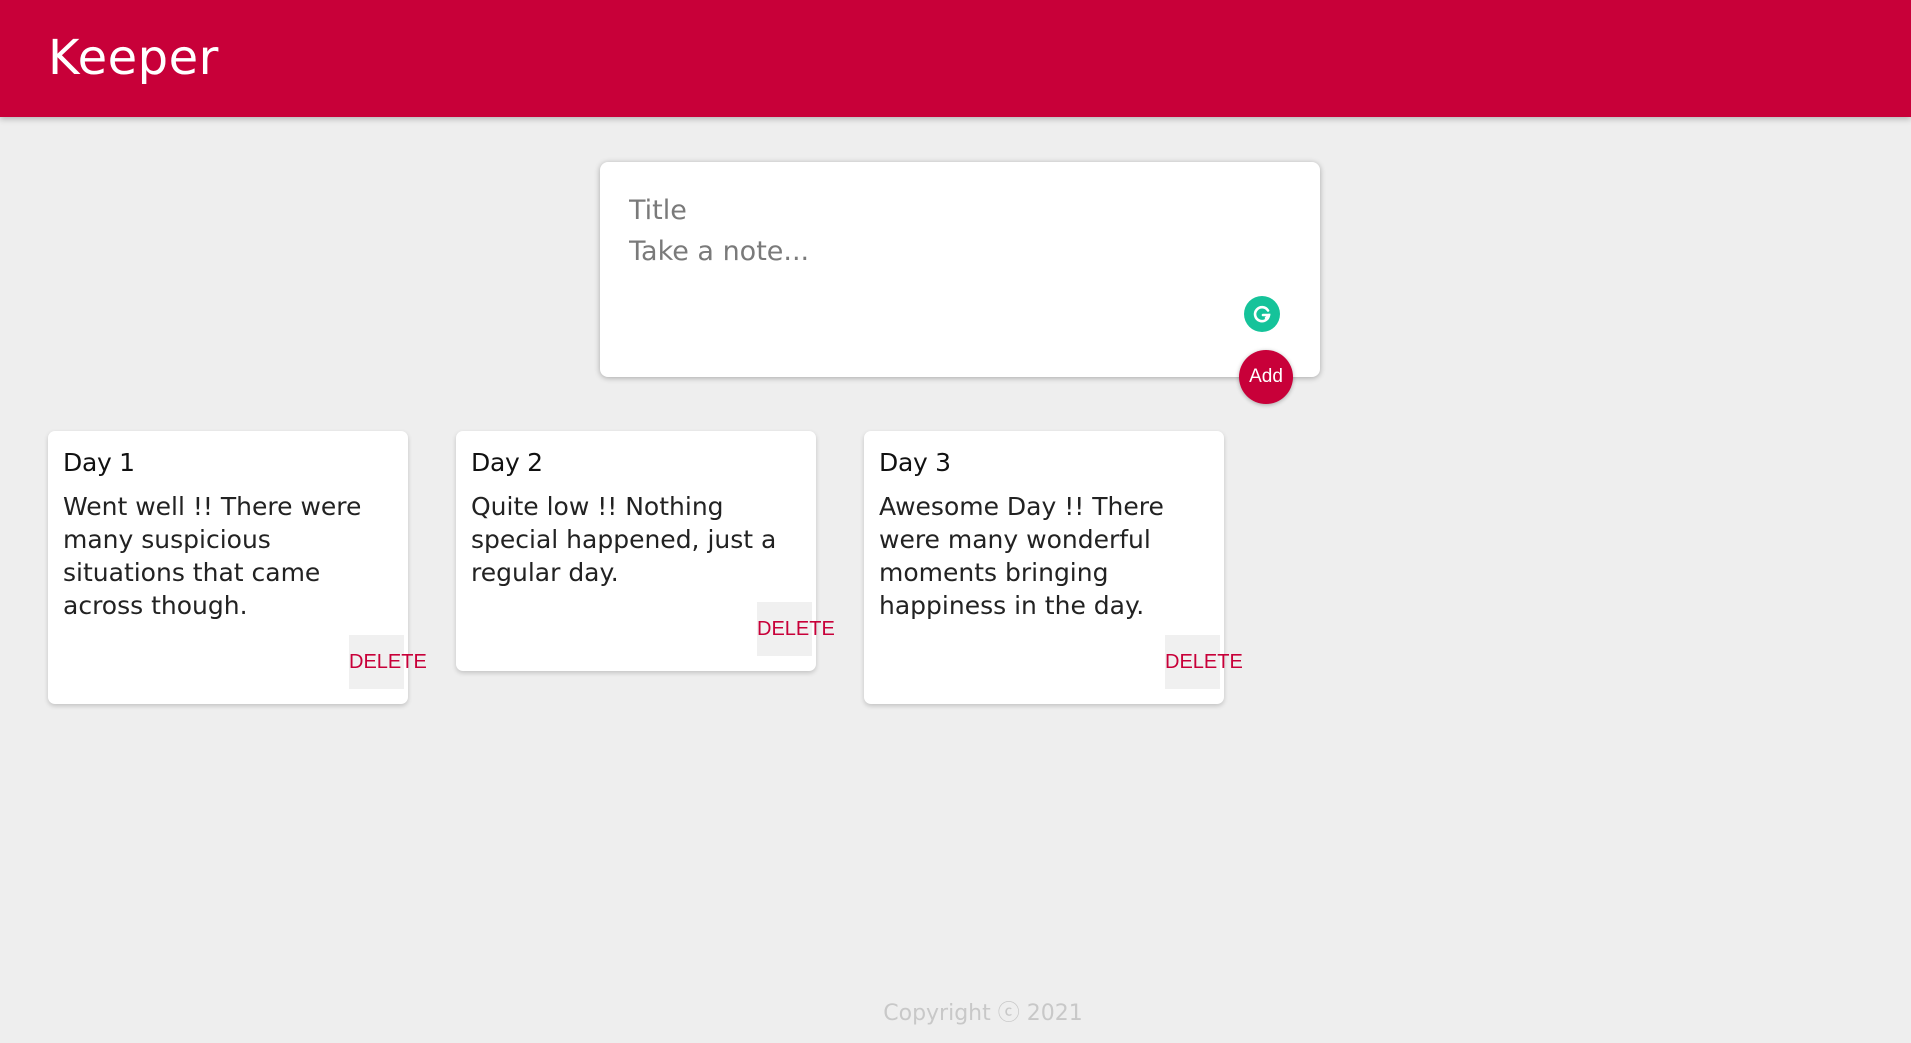 The image size is (1911, 1043). Describe the element at coordinates (983, 1013) in the screenshot. I see `copyright-text: Copyright ⓒ 2021` at that location.